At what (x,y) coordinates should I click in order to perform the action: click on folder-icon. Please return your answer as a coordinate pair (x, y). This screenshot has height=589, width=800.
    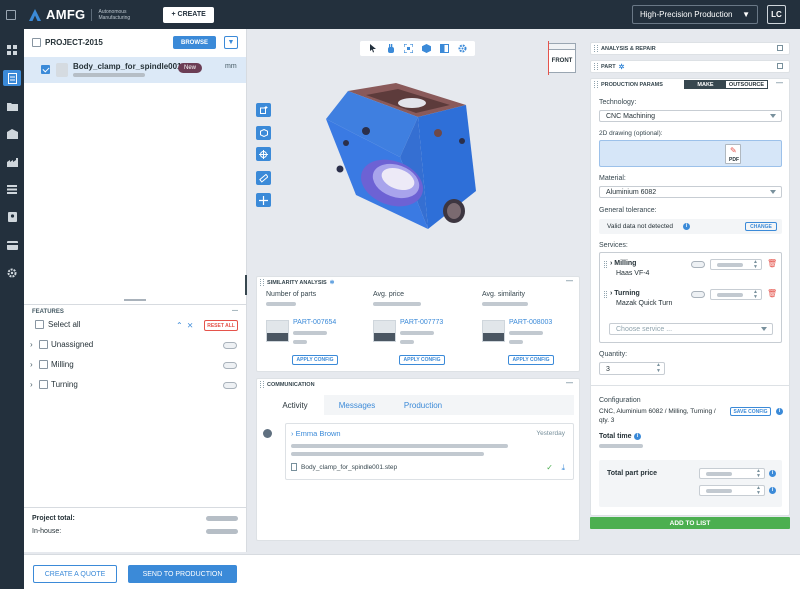
    Looking at the image, I should click on (12, 106).